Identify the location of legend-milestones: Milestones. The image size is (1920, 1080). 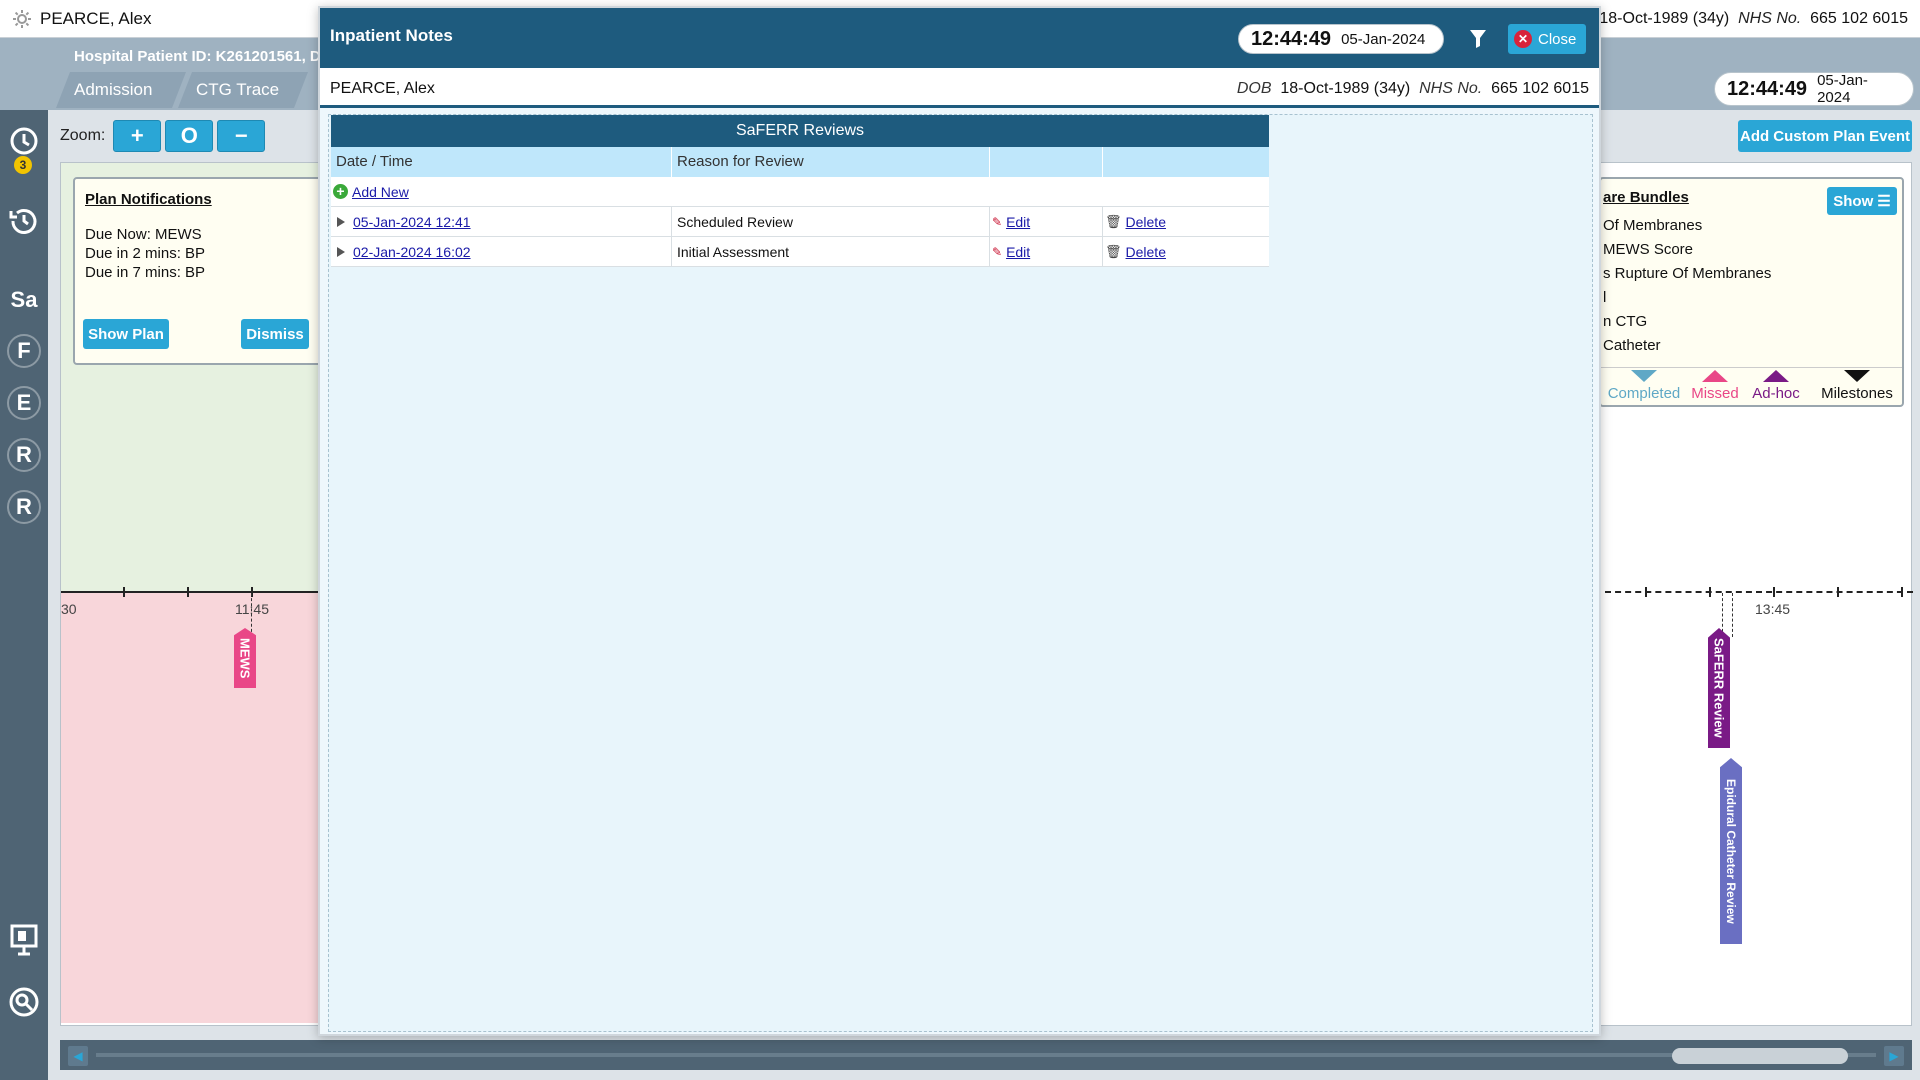
(1857, 386).